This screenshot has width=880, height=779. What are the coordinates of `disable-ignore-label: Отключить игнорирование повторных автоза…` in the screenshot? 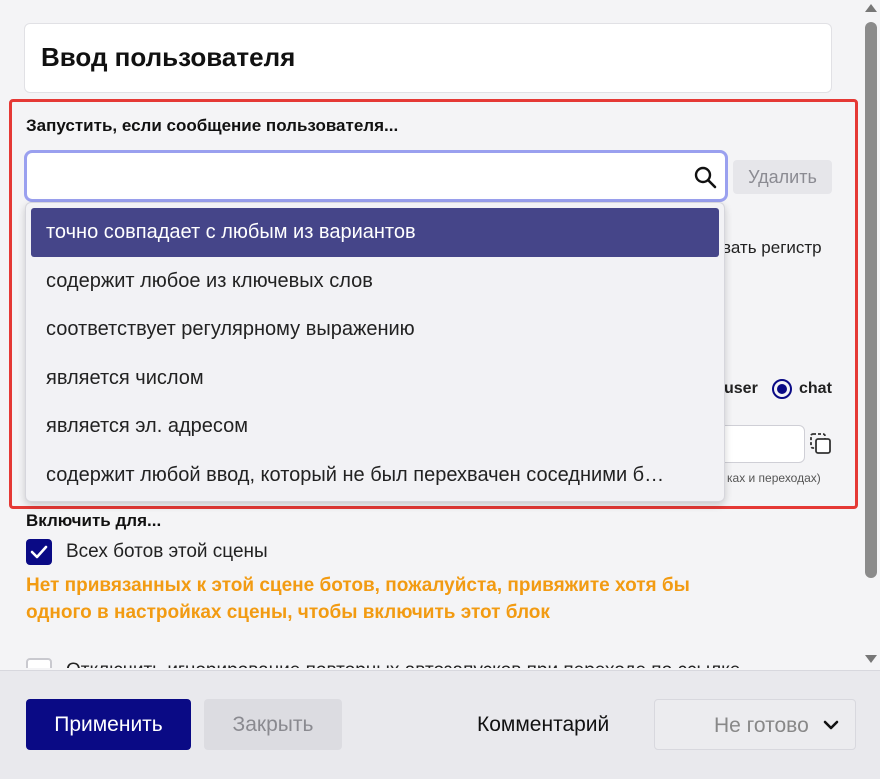 It's located at (403, 664).